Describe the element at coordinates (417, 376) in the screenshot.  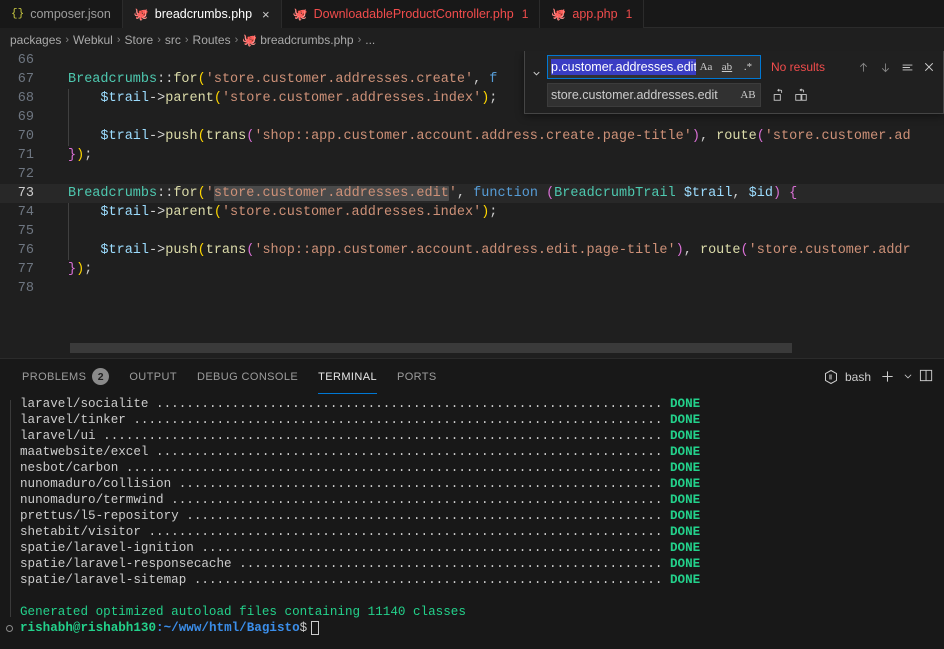
I see `panel-tab-ports: PORTS` at that location.